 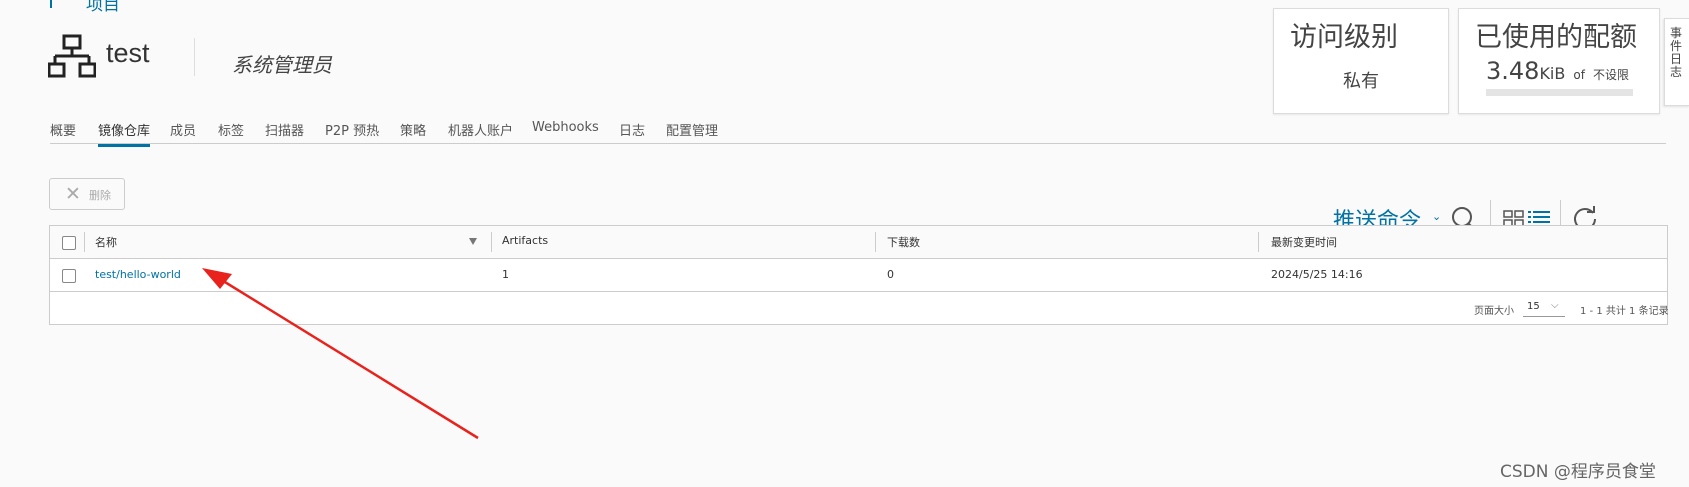 I want to click on column-header-downloads: 下载数, so click(x=903, y=242).